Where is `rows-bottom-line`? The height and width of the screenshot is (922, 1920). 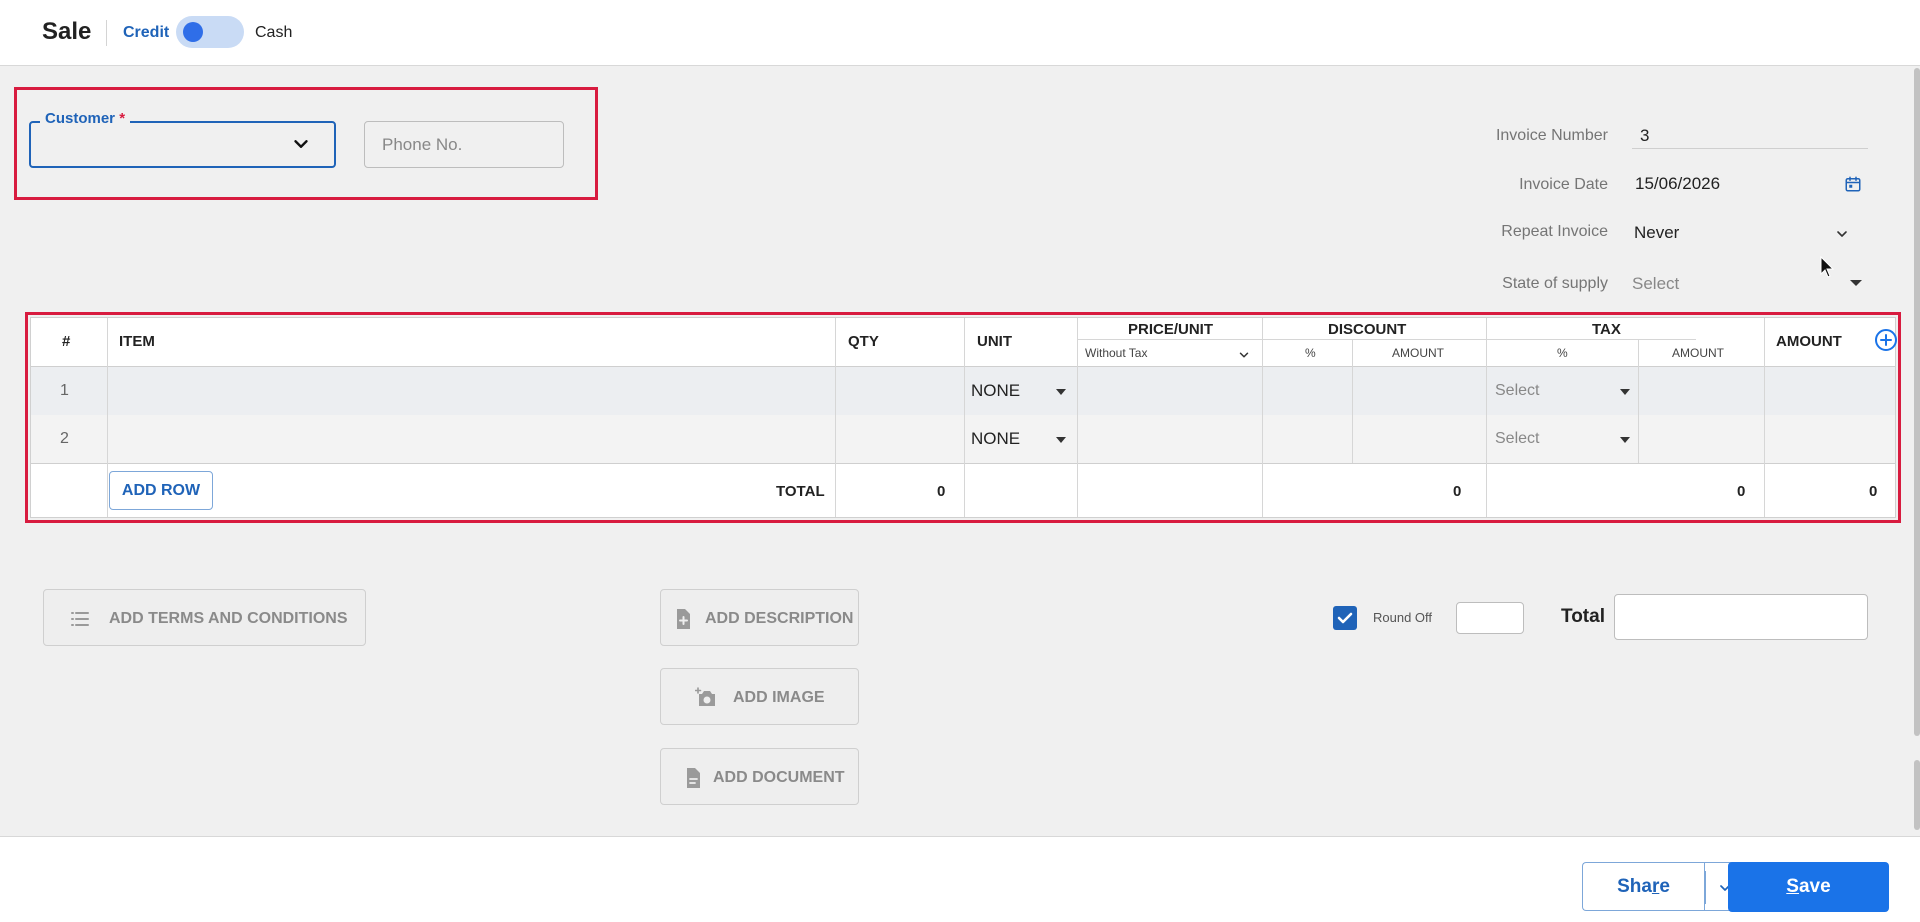
rows-bottom-line is located at coordinates (963, 463).